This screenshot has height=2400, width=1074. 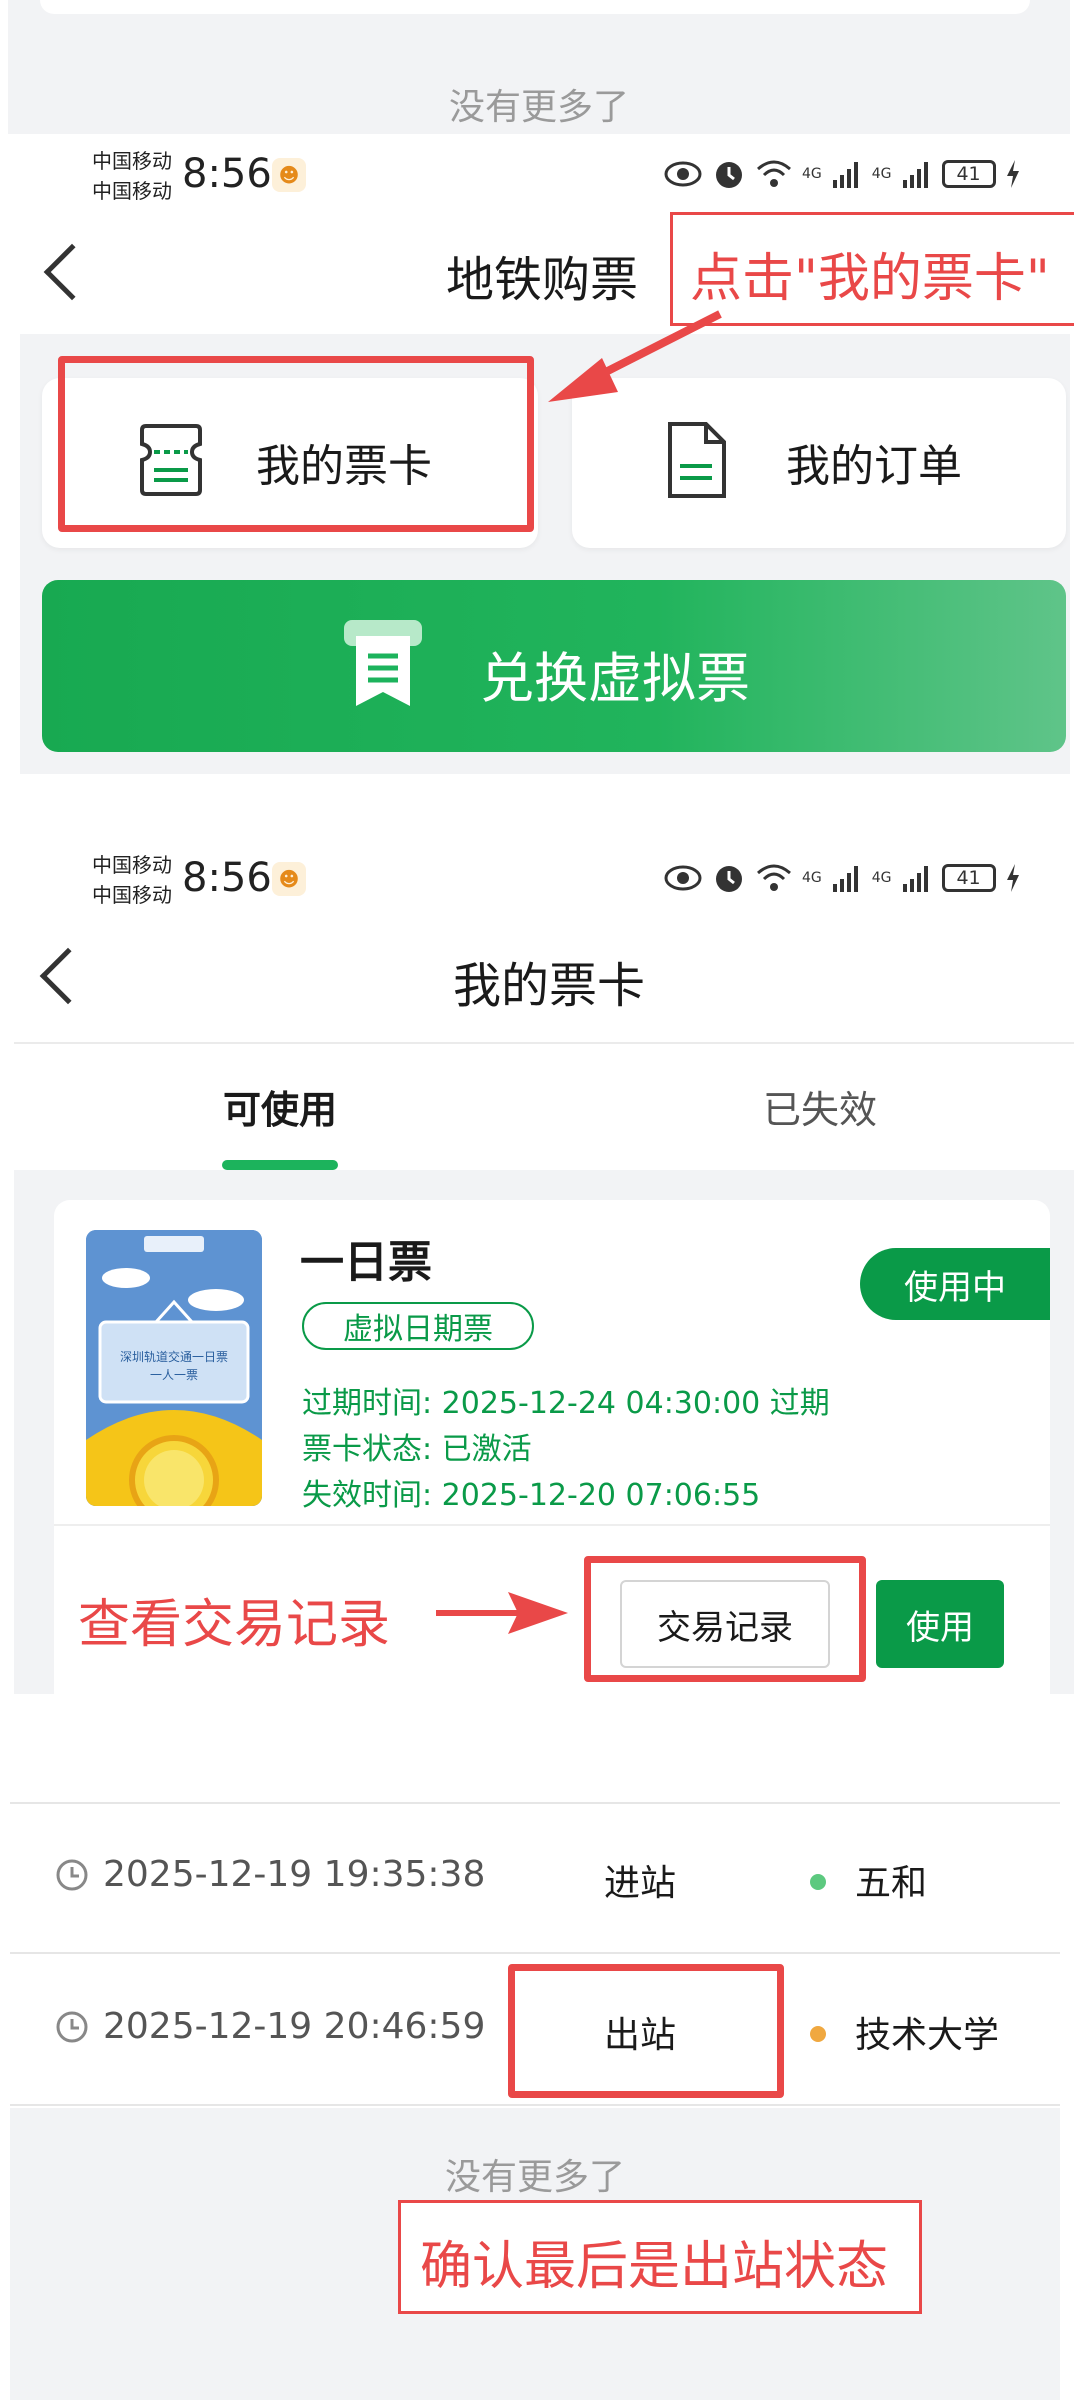 What do you see at coordinates (535, 1879) in the screenshot?
I see `record-row: 2025-12-19 19:35:38 进站 五和` at bounding box center [535, 1879].